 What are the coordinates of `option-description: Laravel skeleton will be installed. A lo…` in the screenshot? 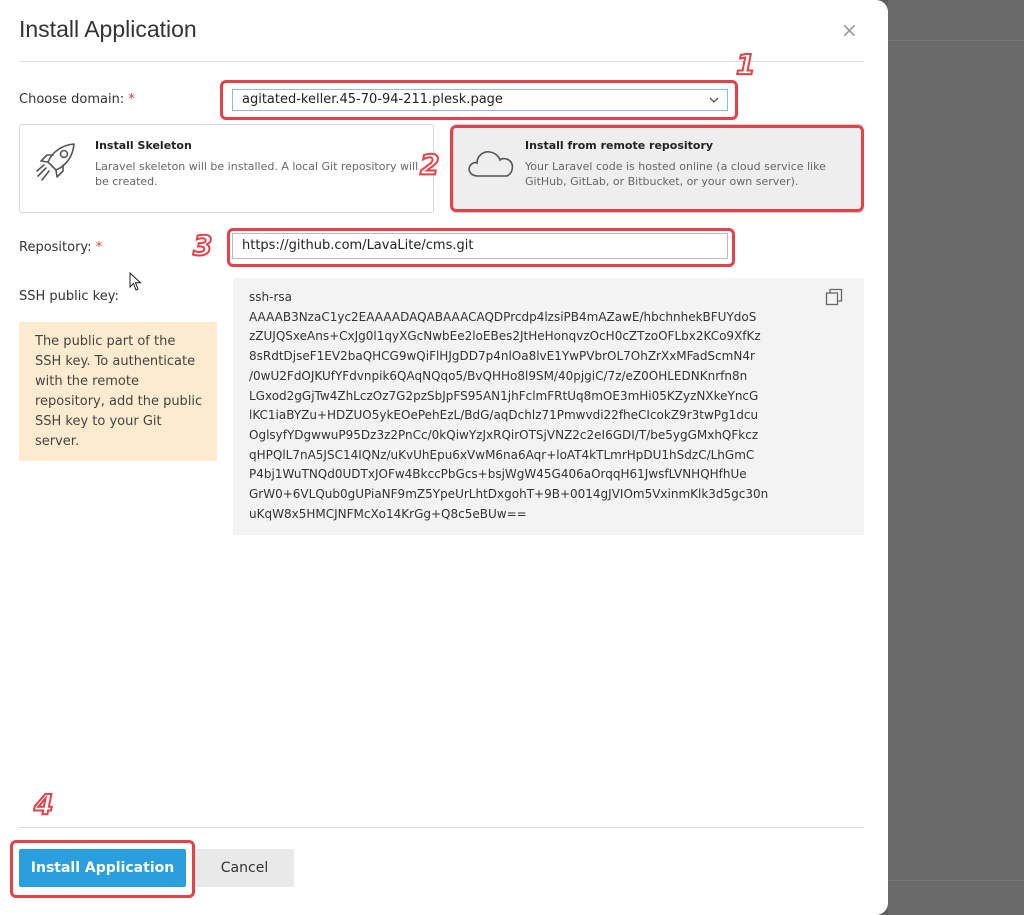 It's located at (257, 174).